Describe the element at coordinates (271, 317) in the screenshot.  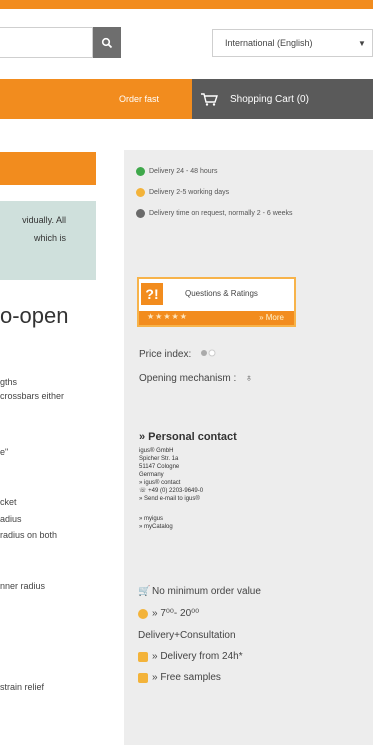
I see `ratings-more-link: » More` at that location.